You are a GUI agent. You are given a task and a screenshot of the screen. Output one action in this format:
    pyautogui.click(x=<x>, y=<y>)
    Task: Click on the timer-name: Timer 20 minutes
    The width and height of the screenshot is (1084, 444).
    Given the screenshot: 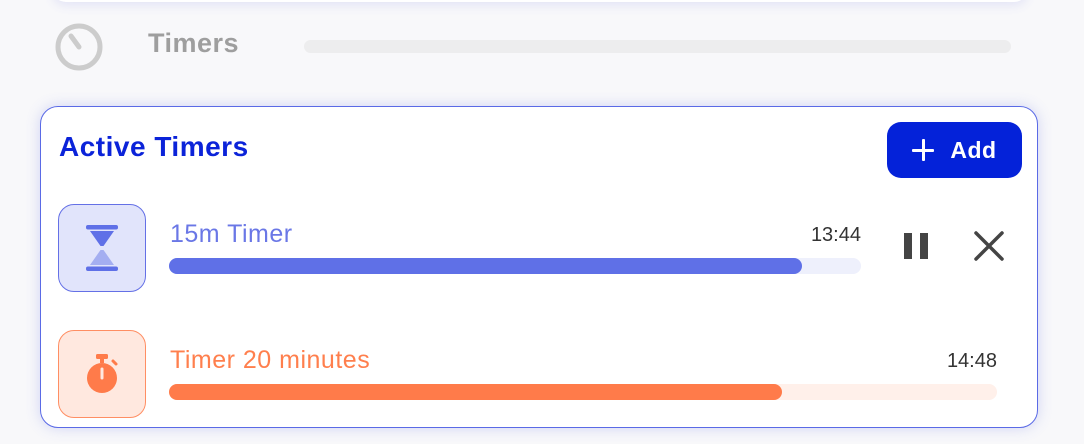 What is the action you would take?
    pyautogui.click(x=270, y=360)
    